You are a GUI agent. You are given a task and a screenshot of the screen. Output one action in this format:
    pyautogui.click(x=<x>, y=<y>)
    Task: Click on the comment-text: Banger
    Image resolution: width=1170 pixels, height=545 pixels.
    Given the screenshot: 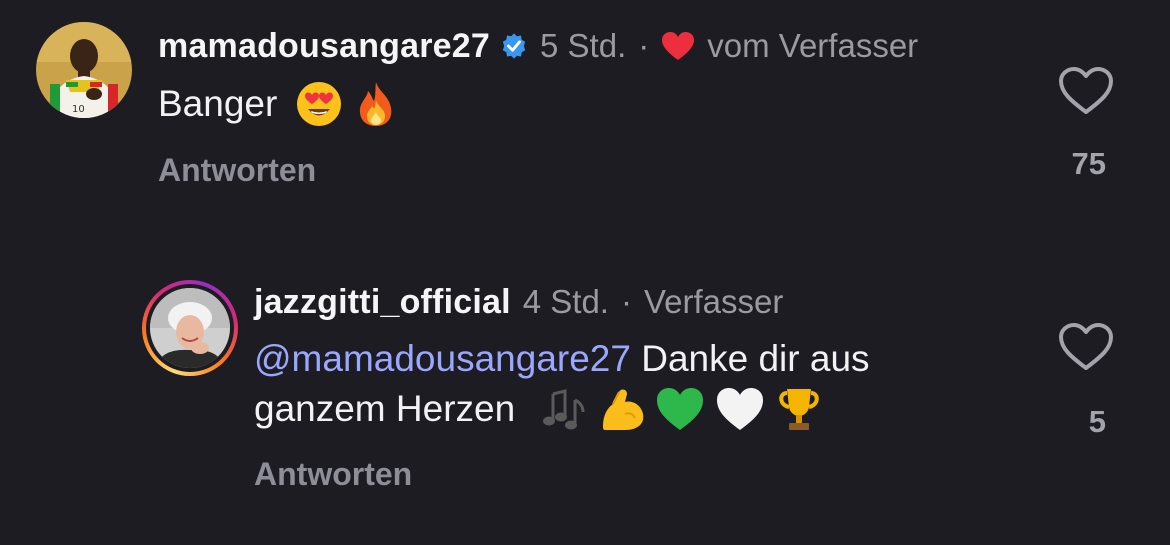 What is the action you would take?
    pyautogui.click(x=277, y=104)
    